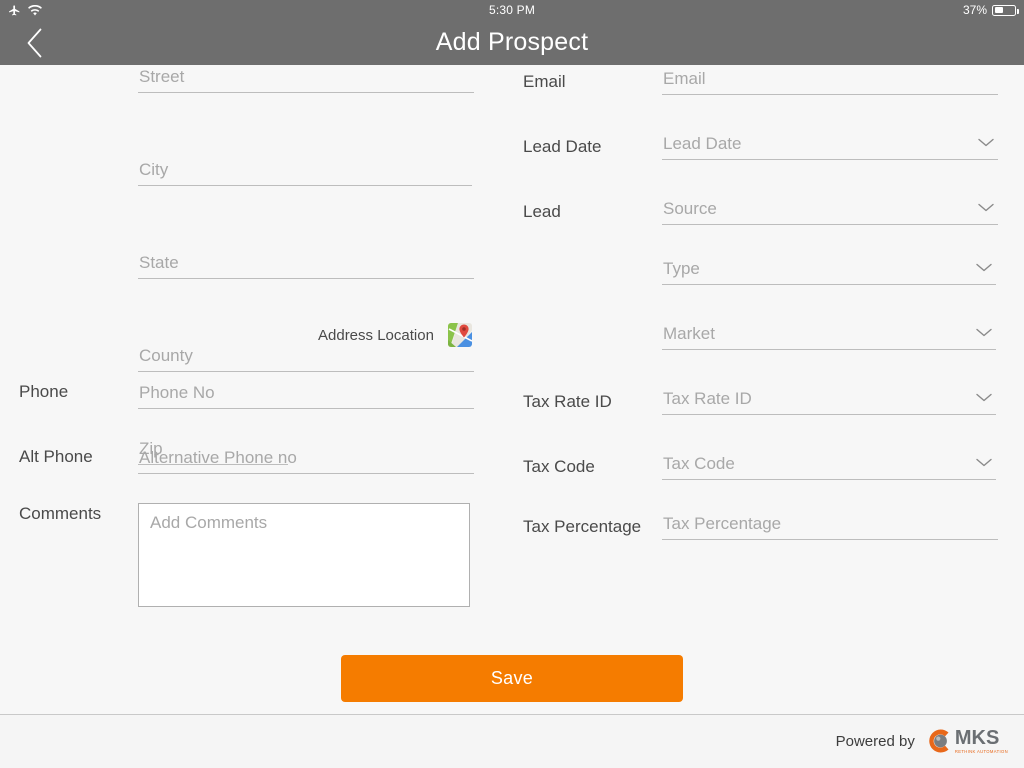  Describe the element at coordinates (154, 169) in the screenshot. I see `city-placeholder: City` at that location.